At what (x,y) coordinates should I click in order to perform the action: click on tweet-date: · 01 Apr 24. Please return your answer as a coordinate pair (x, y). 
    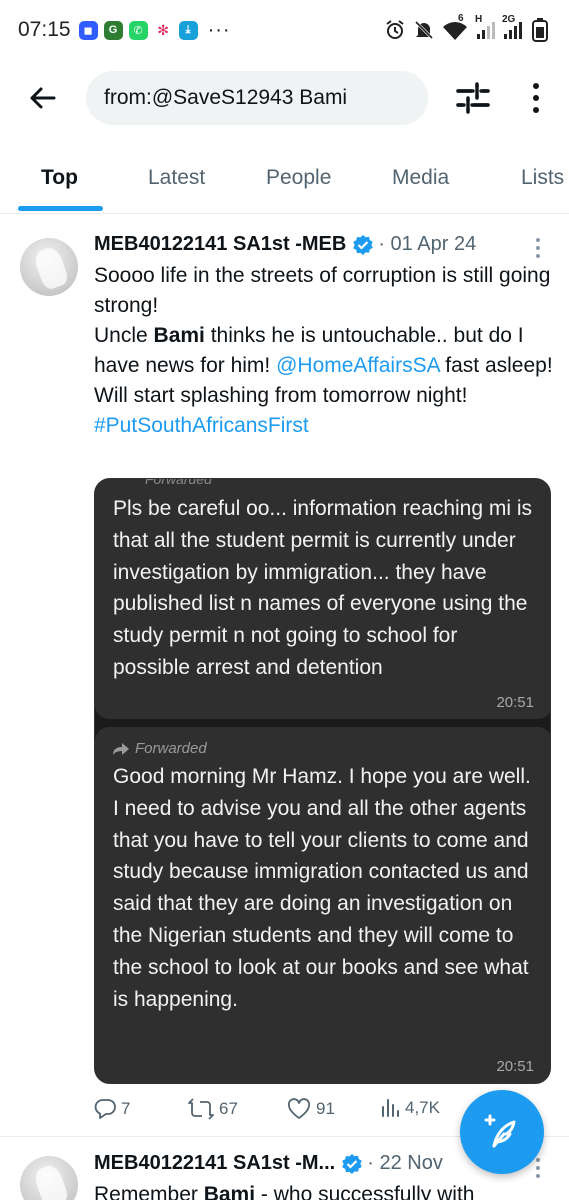
    Looking at the image, I should click on (427, 244).